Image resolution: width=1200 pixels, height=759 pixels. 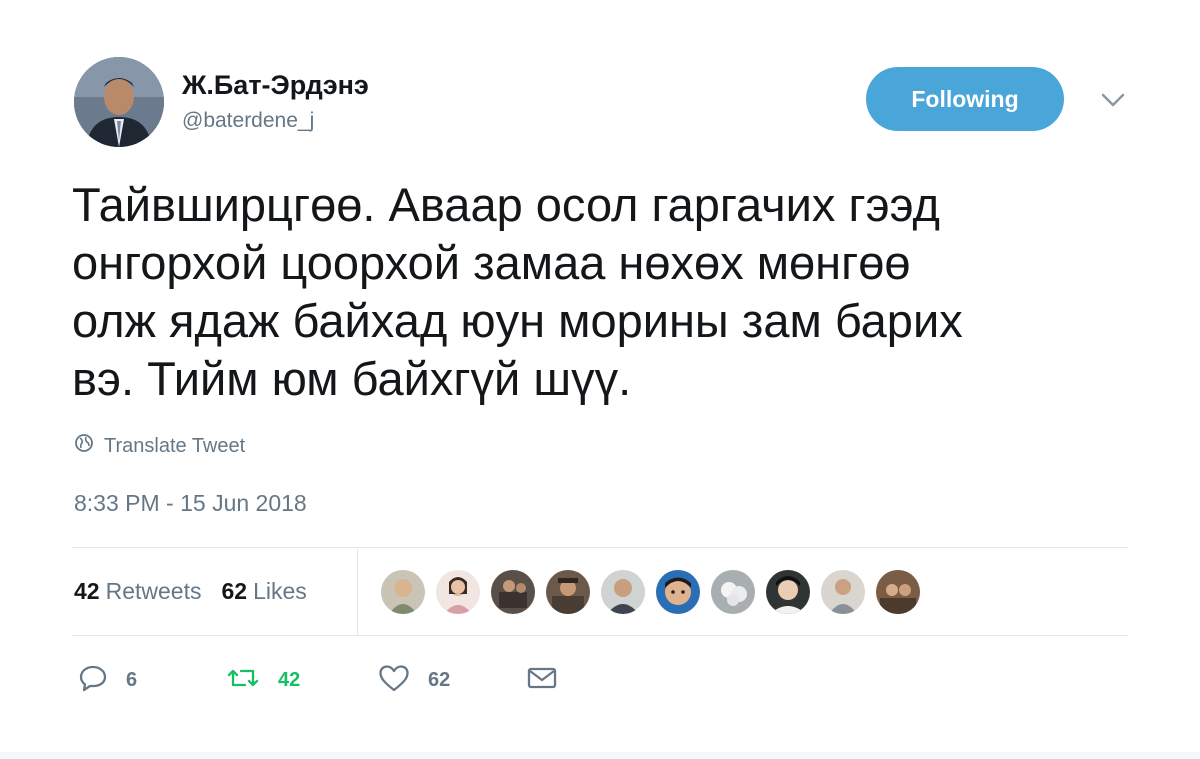 What do you see at coordinates (600, 755) in the screenshot?
I see `bottom-band` at bounding box center [600, 755].